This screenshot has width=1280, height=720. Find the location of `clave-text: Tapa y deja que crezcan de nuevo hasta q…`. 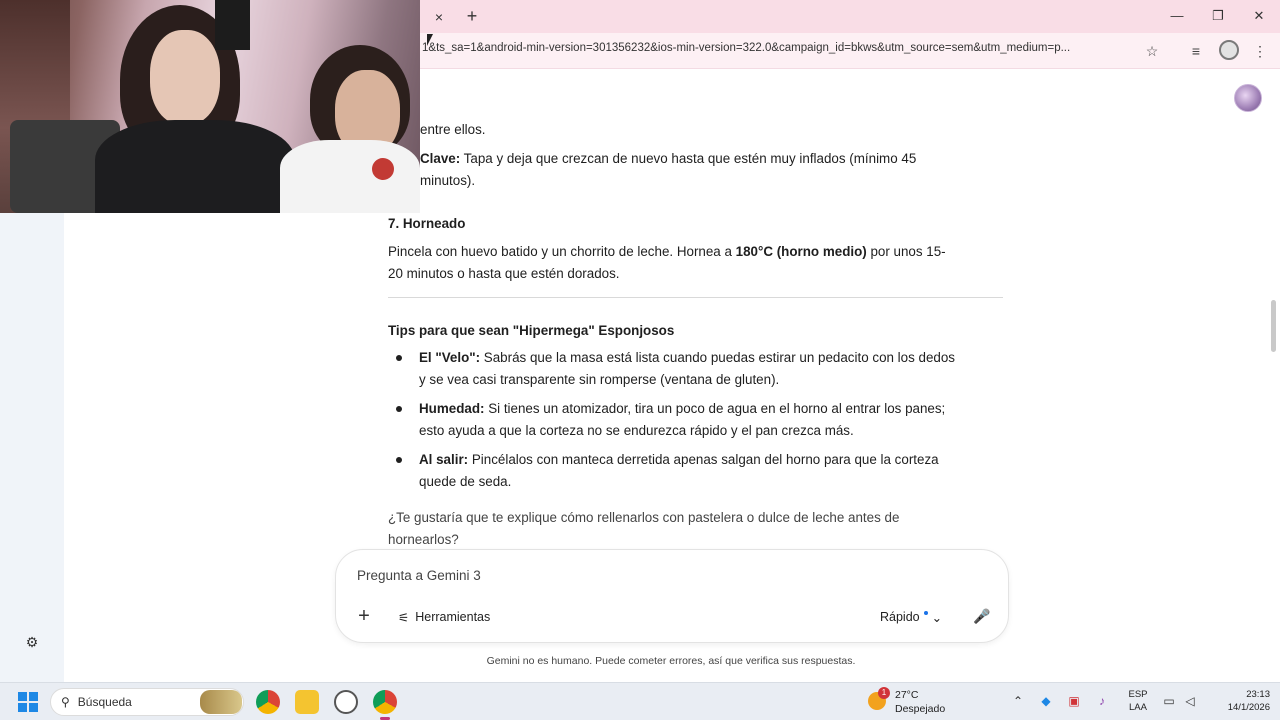

clave-text: Tapa y deja que crezcan de nuevo hasta q… is located at coordinates (688, 158).